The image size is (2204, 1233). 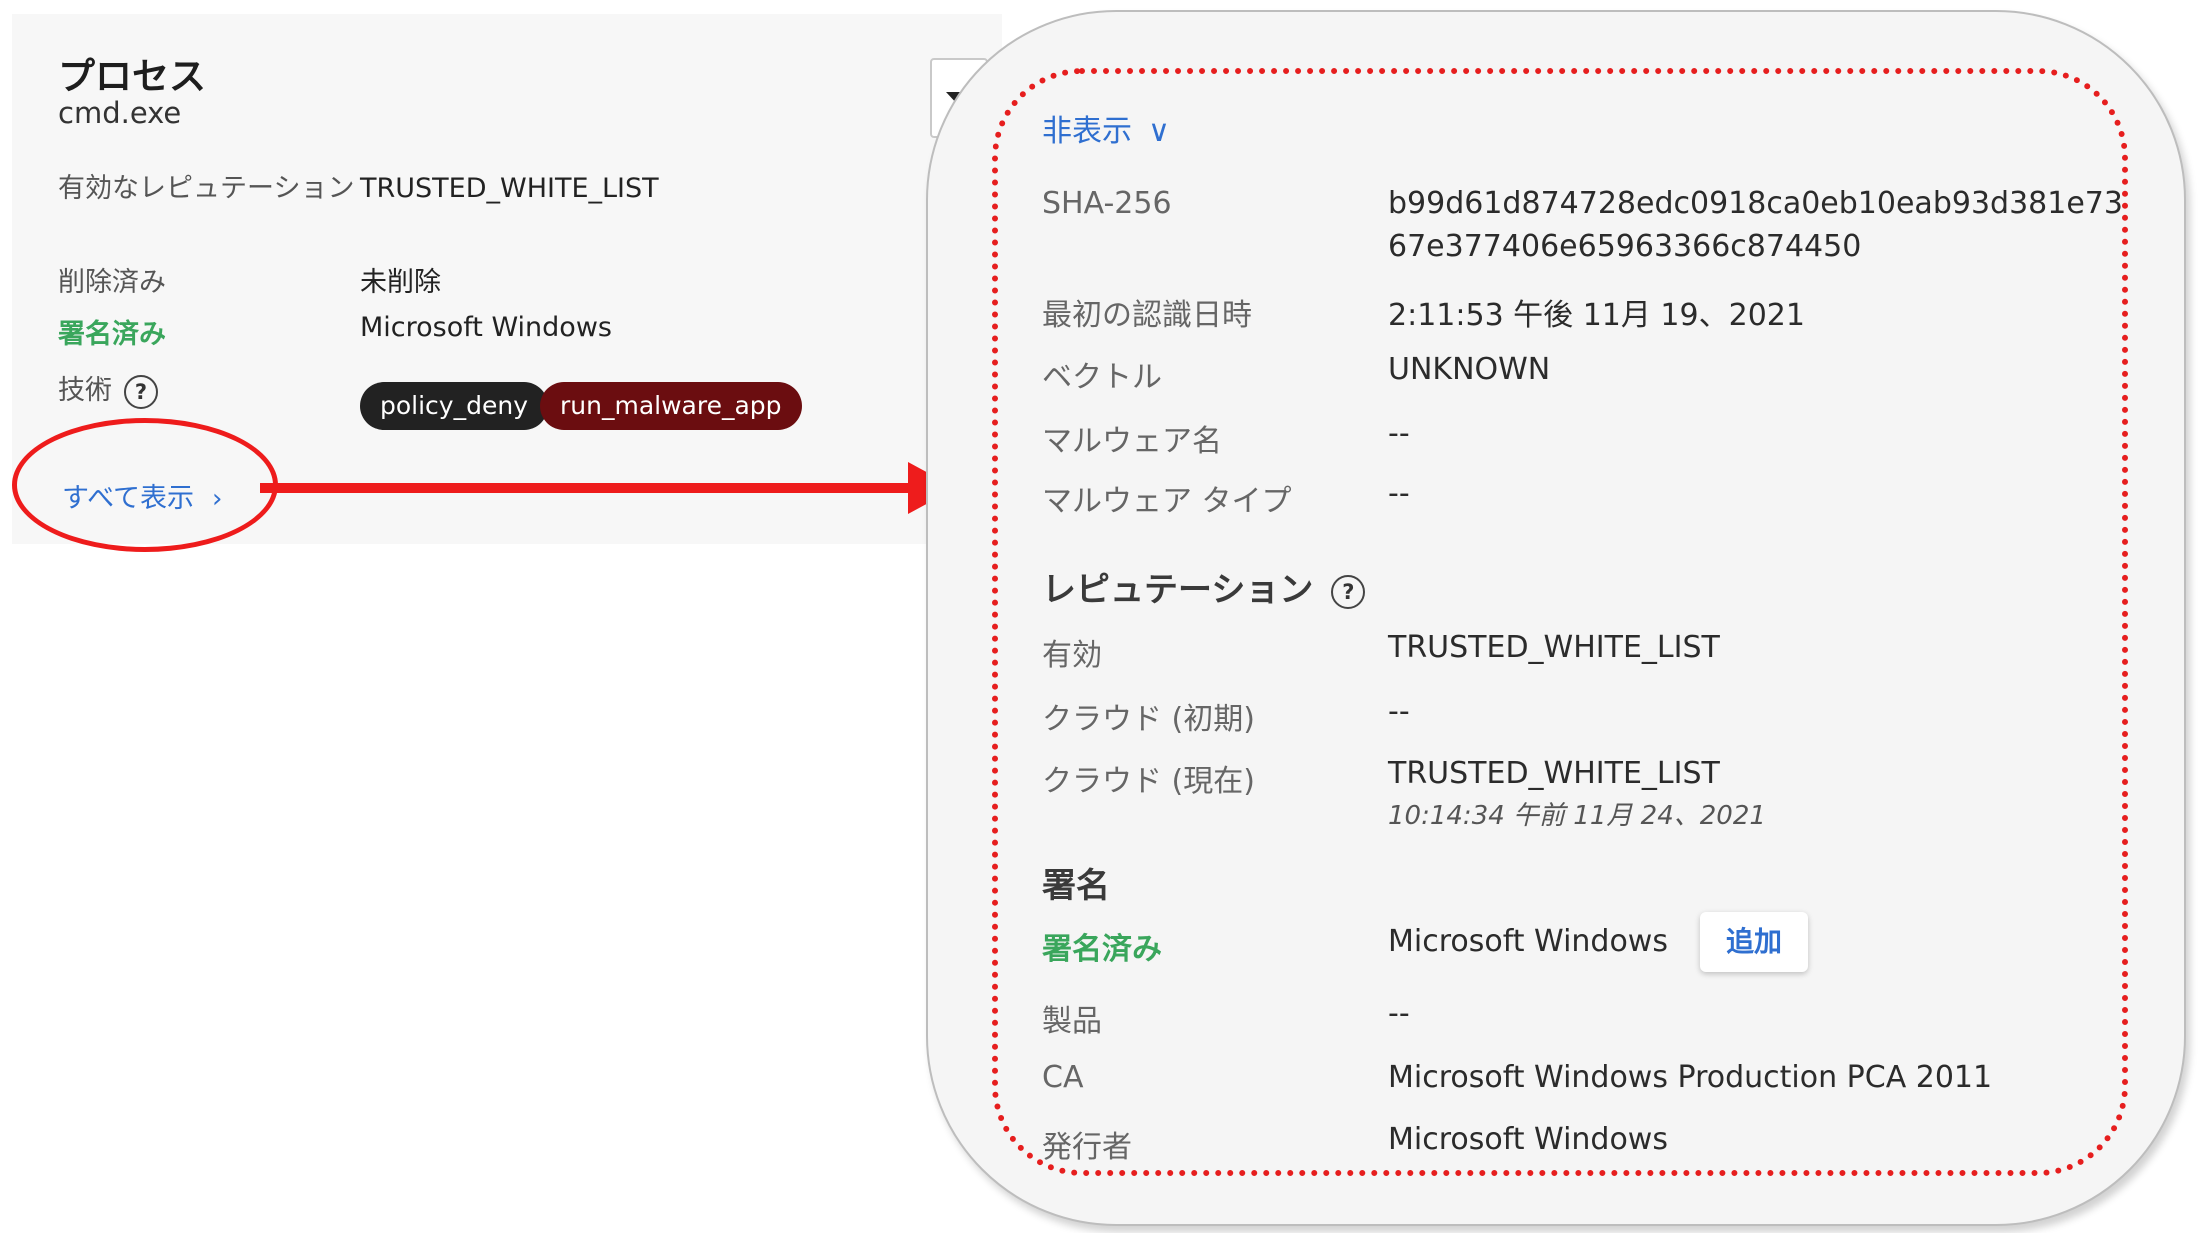 What do you see at coordinates (1167, 501) in the screenshot?
I see `malware-type-label: マルウェア タイプ` at bounding box center [1167, 501].